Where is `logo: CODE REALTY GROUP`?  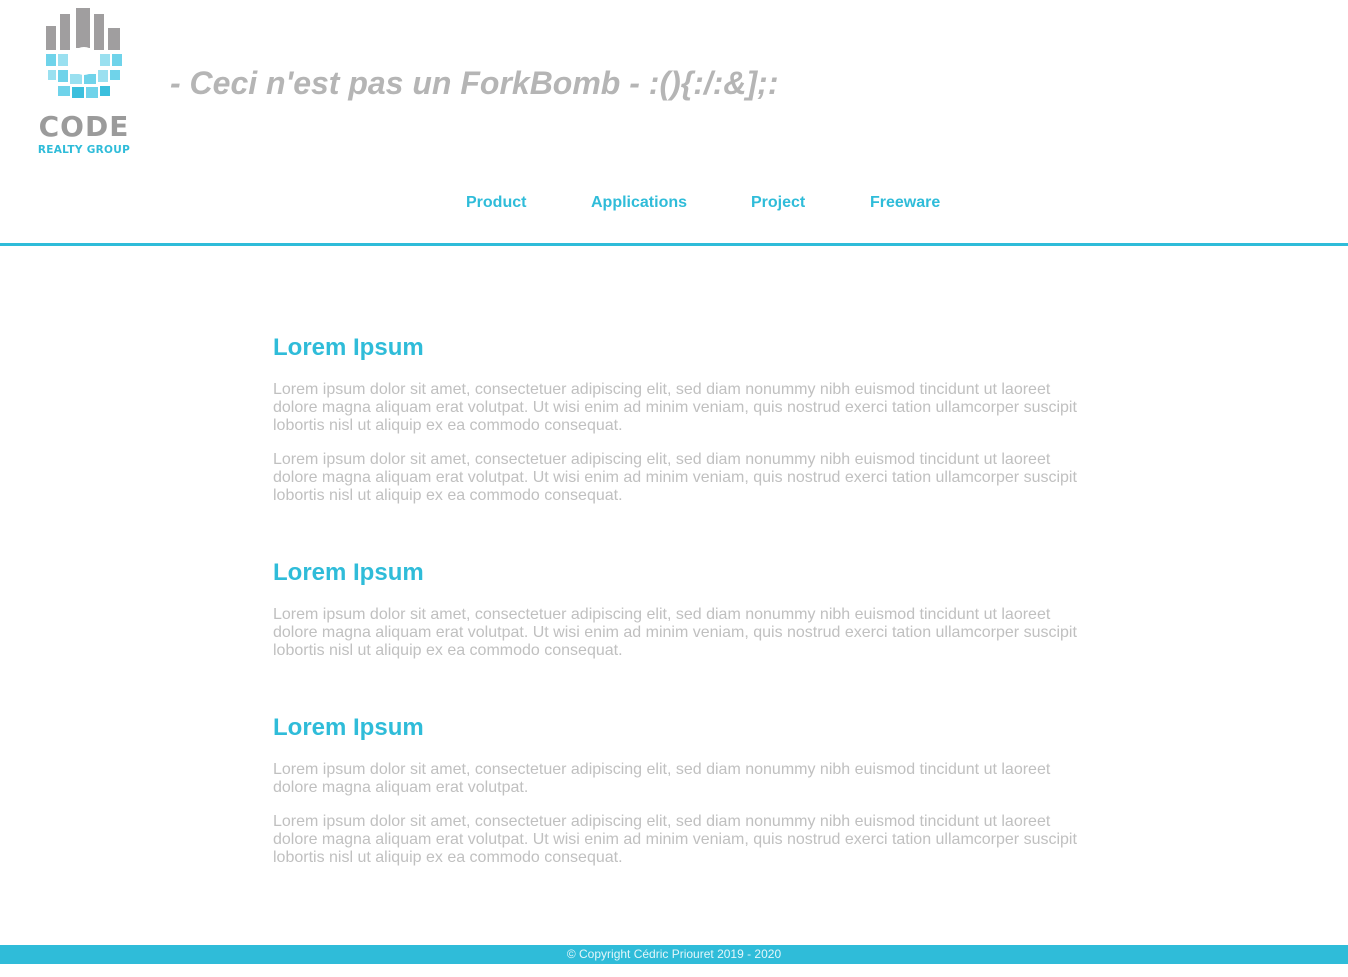 logo: CODE REALTY GROUP is located at coordinates (84, 82).